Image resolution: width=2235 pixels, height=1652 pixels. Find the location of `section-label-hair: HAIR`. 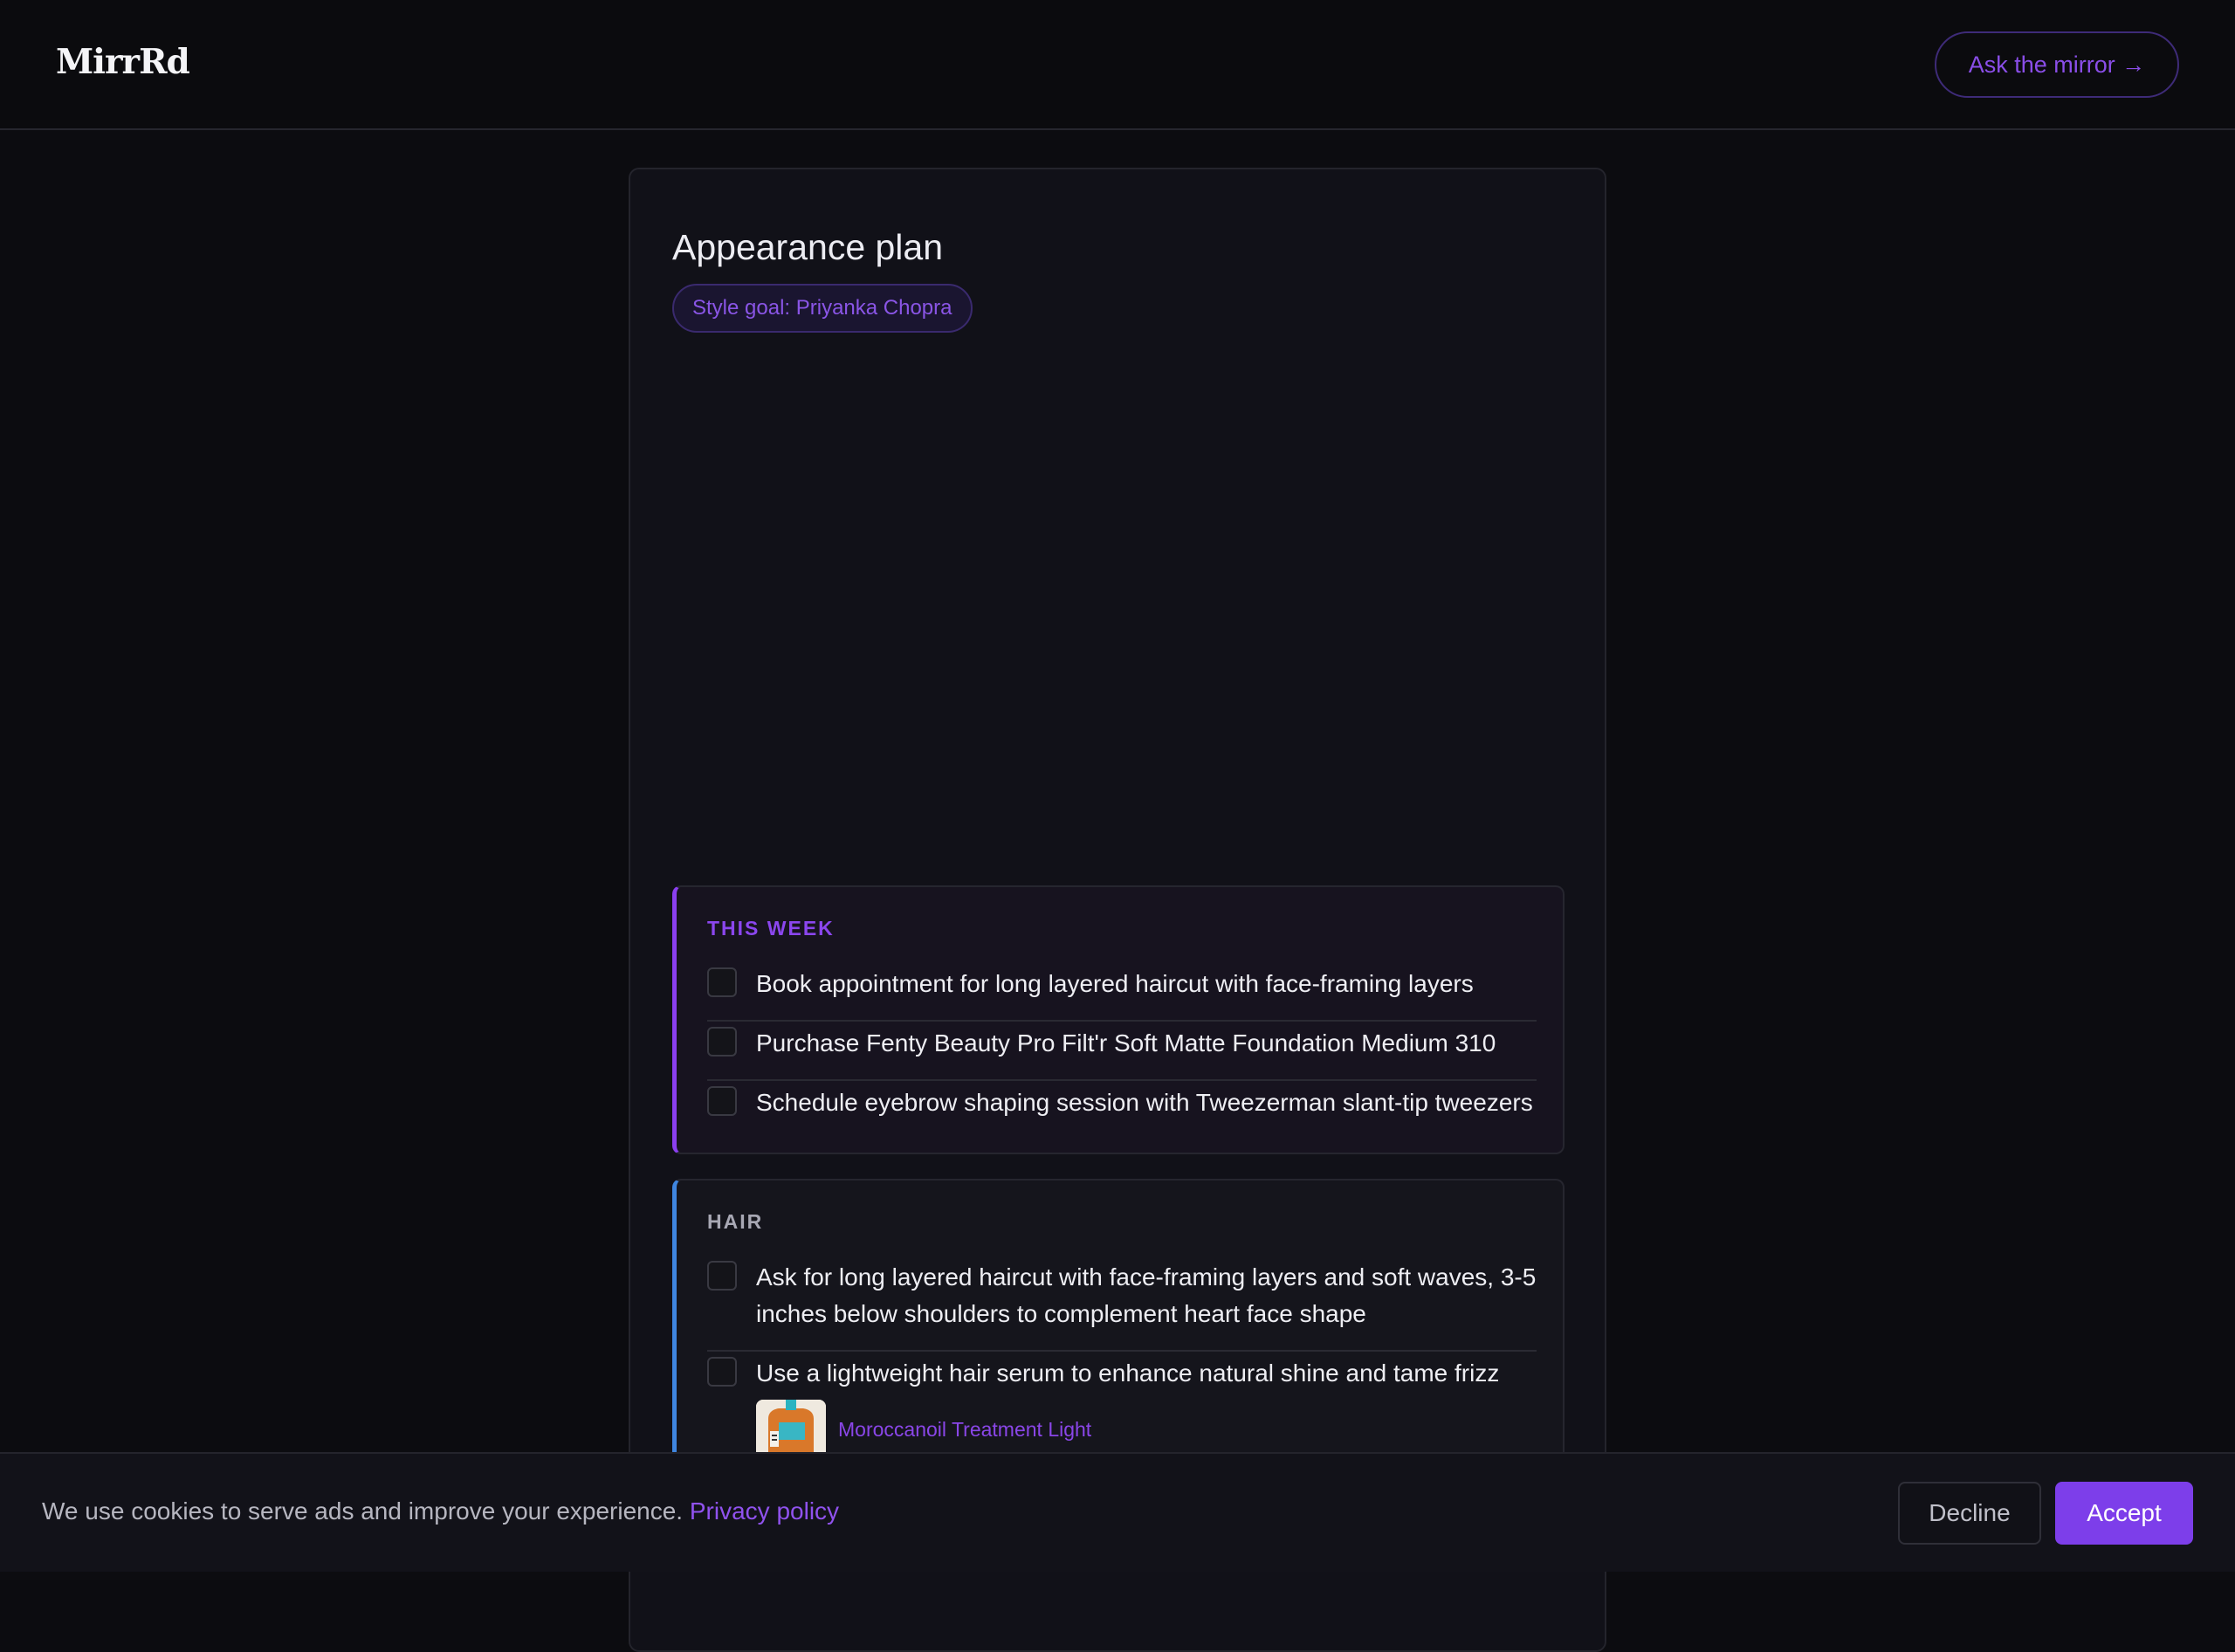

section-label-hair: HAIR is located at coordinates (735, 1221).